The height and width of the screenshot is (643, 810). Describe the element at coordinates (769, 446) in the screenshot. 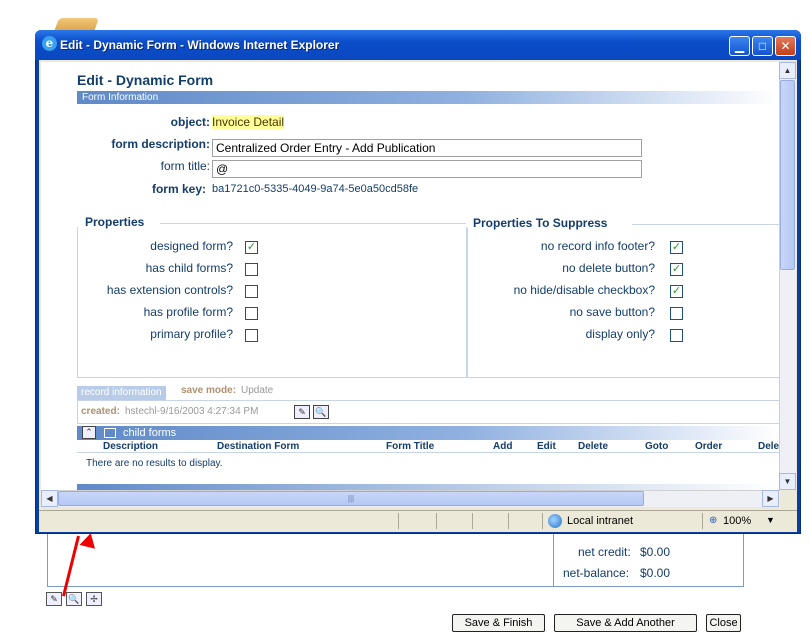

I see `col-delete-2: Dele` at that location.